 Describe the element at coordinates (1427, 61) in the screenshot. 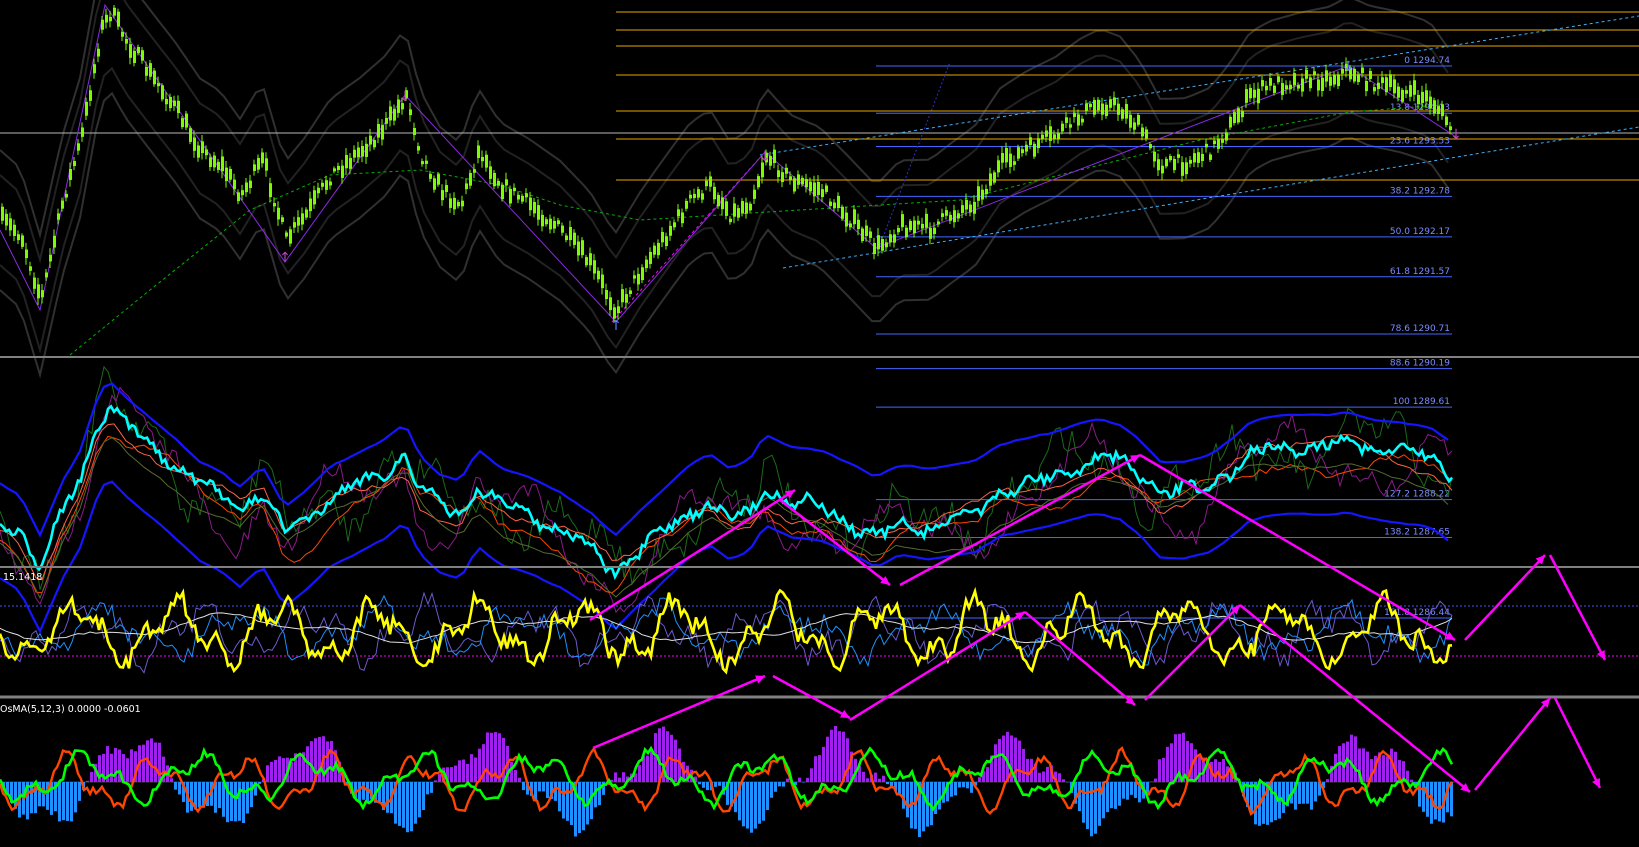

I see `fib-level-label: 0 1294.74` at that location.